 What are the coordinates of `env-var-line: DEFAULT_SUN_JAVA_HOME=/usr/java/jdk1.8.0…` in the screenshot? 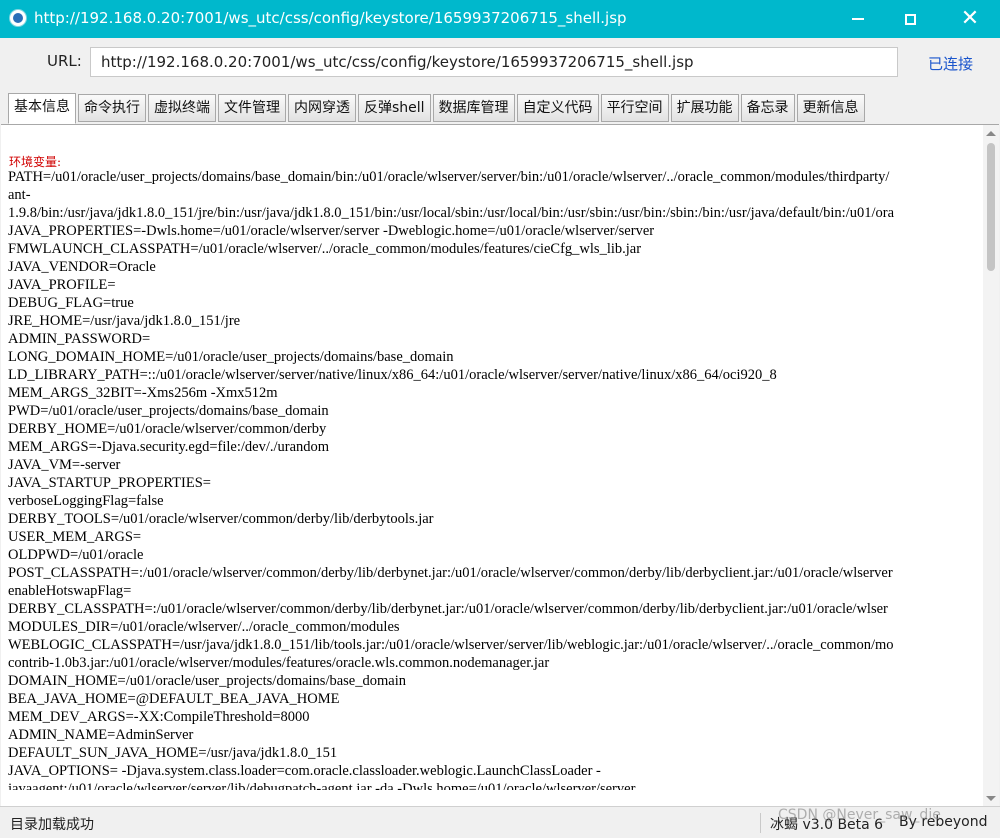 It's located at (173, 753).